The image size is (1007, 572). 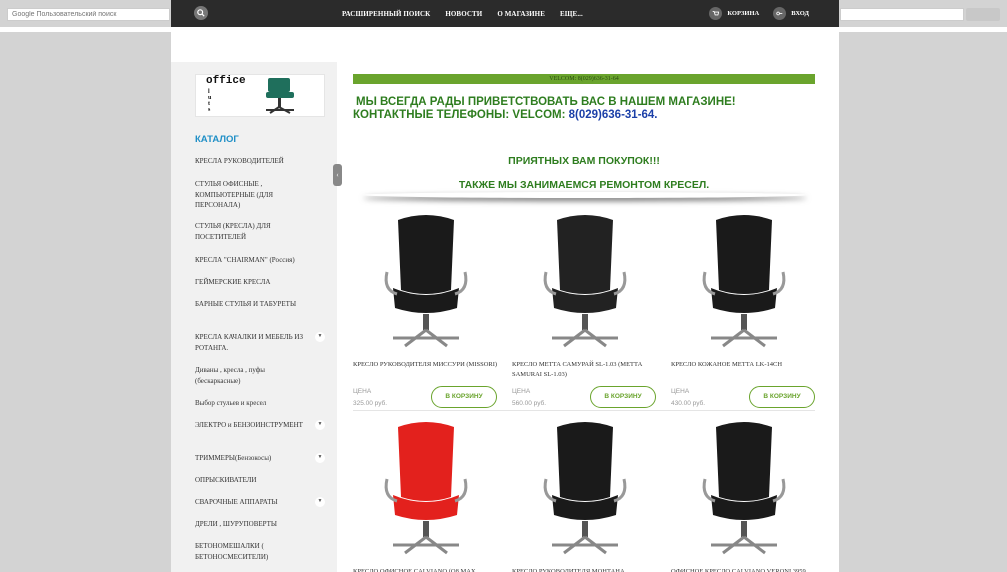 I want to click on cart-link: КОРЗИНА, so click(x=734, y=13).